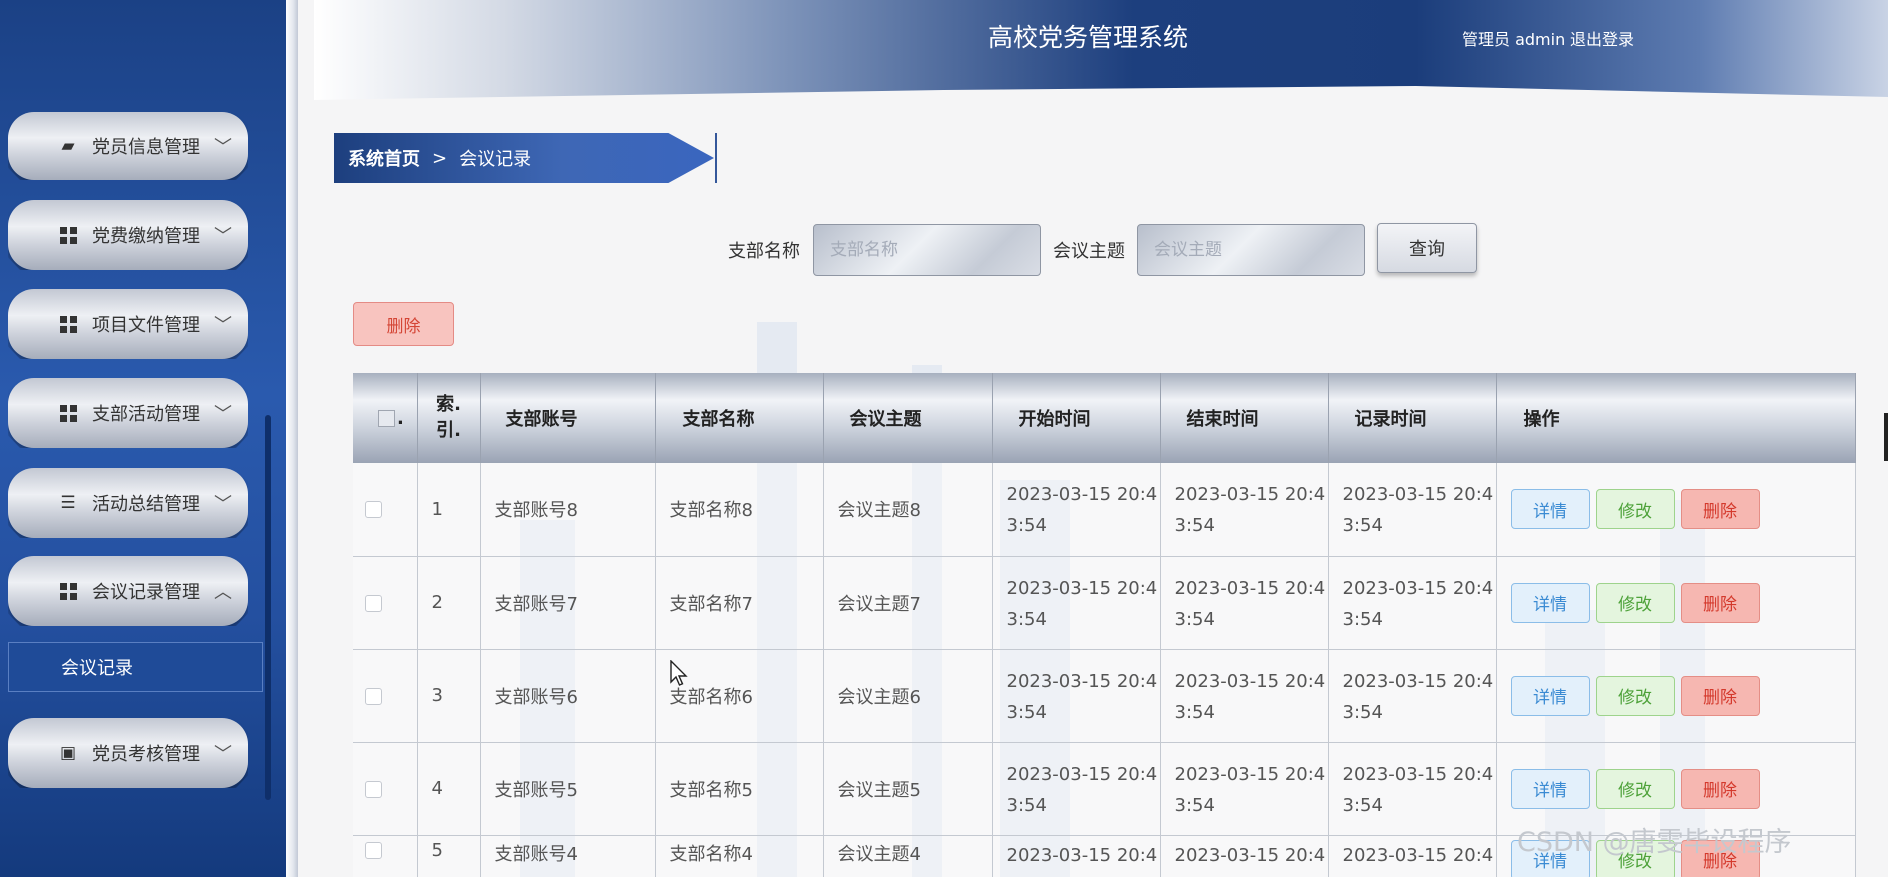 The width and height of the screenshot is (1888, 877). Describe the element at coordinates (146, 754) in the screenshot. I see `sidebar-item-label: 党员考核管理` at that location.